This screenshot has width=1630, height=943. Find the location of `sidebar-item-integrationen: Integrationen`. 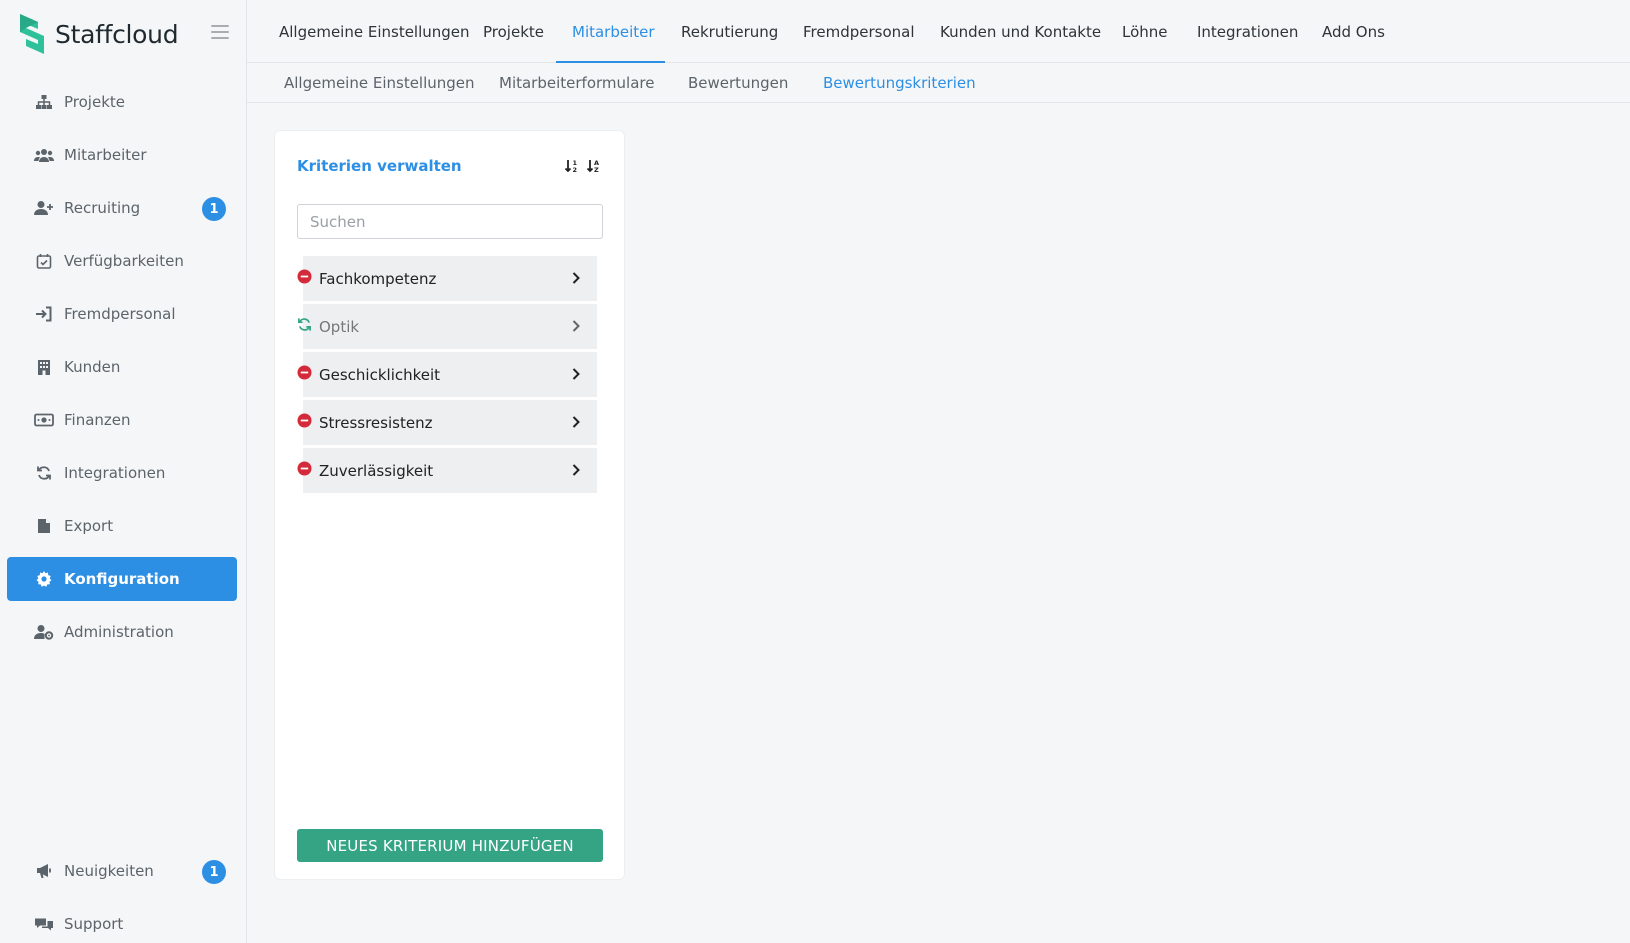

sidebar-item-integrationen: Integrationen is located at coordinates (122, 473).